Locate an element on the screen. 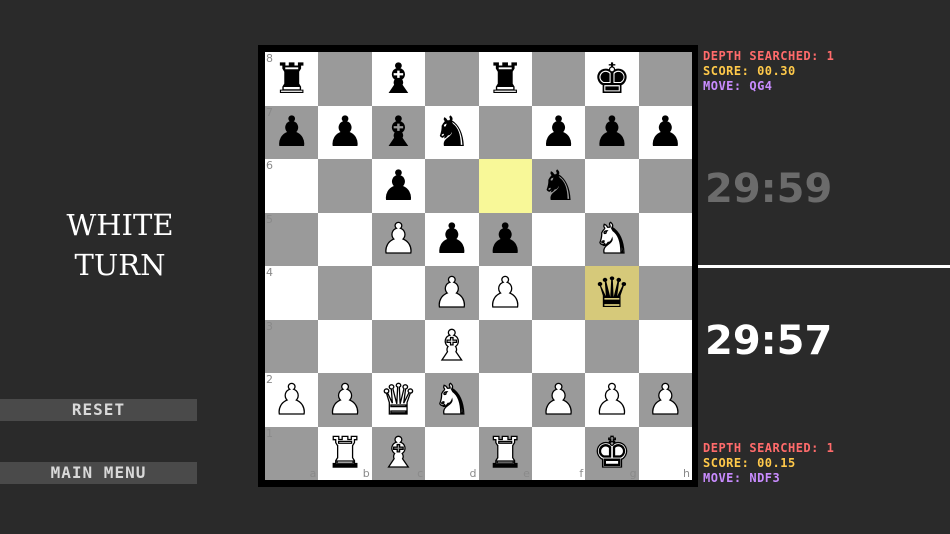  square-e6 is located at coordinates (505, 186).